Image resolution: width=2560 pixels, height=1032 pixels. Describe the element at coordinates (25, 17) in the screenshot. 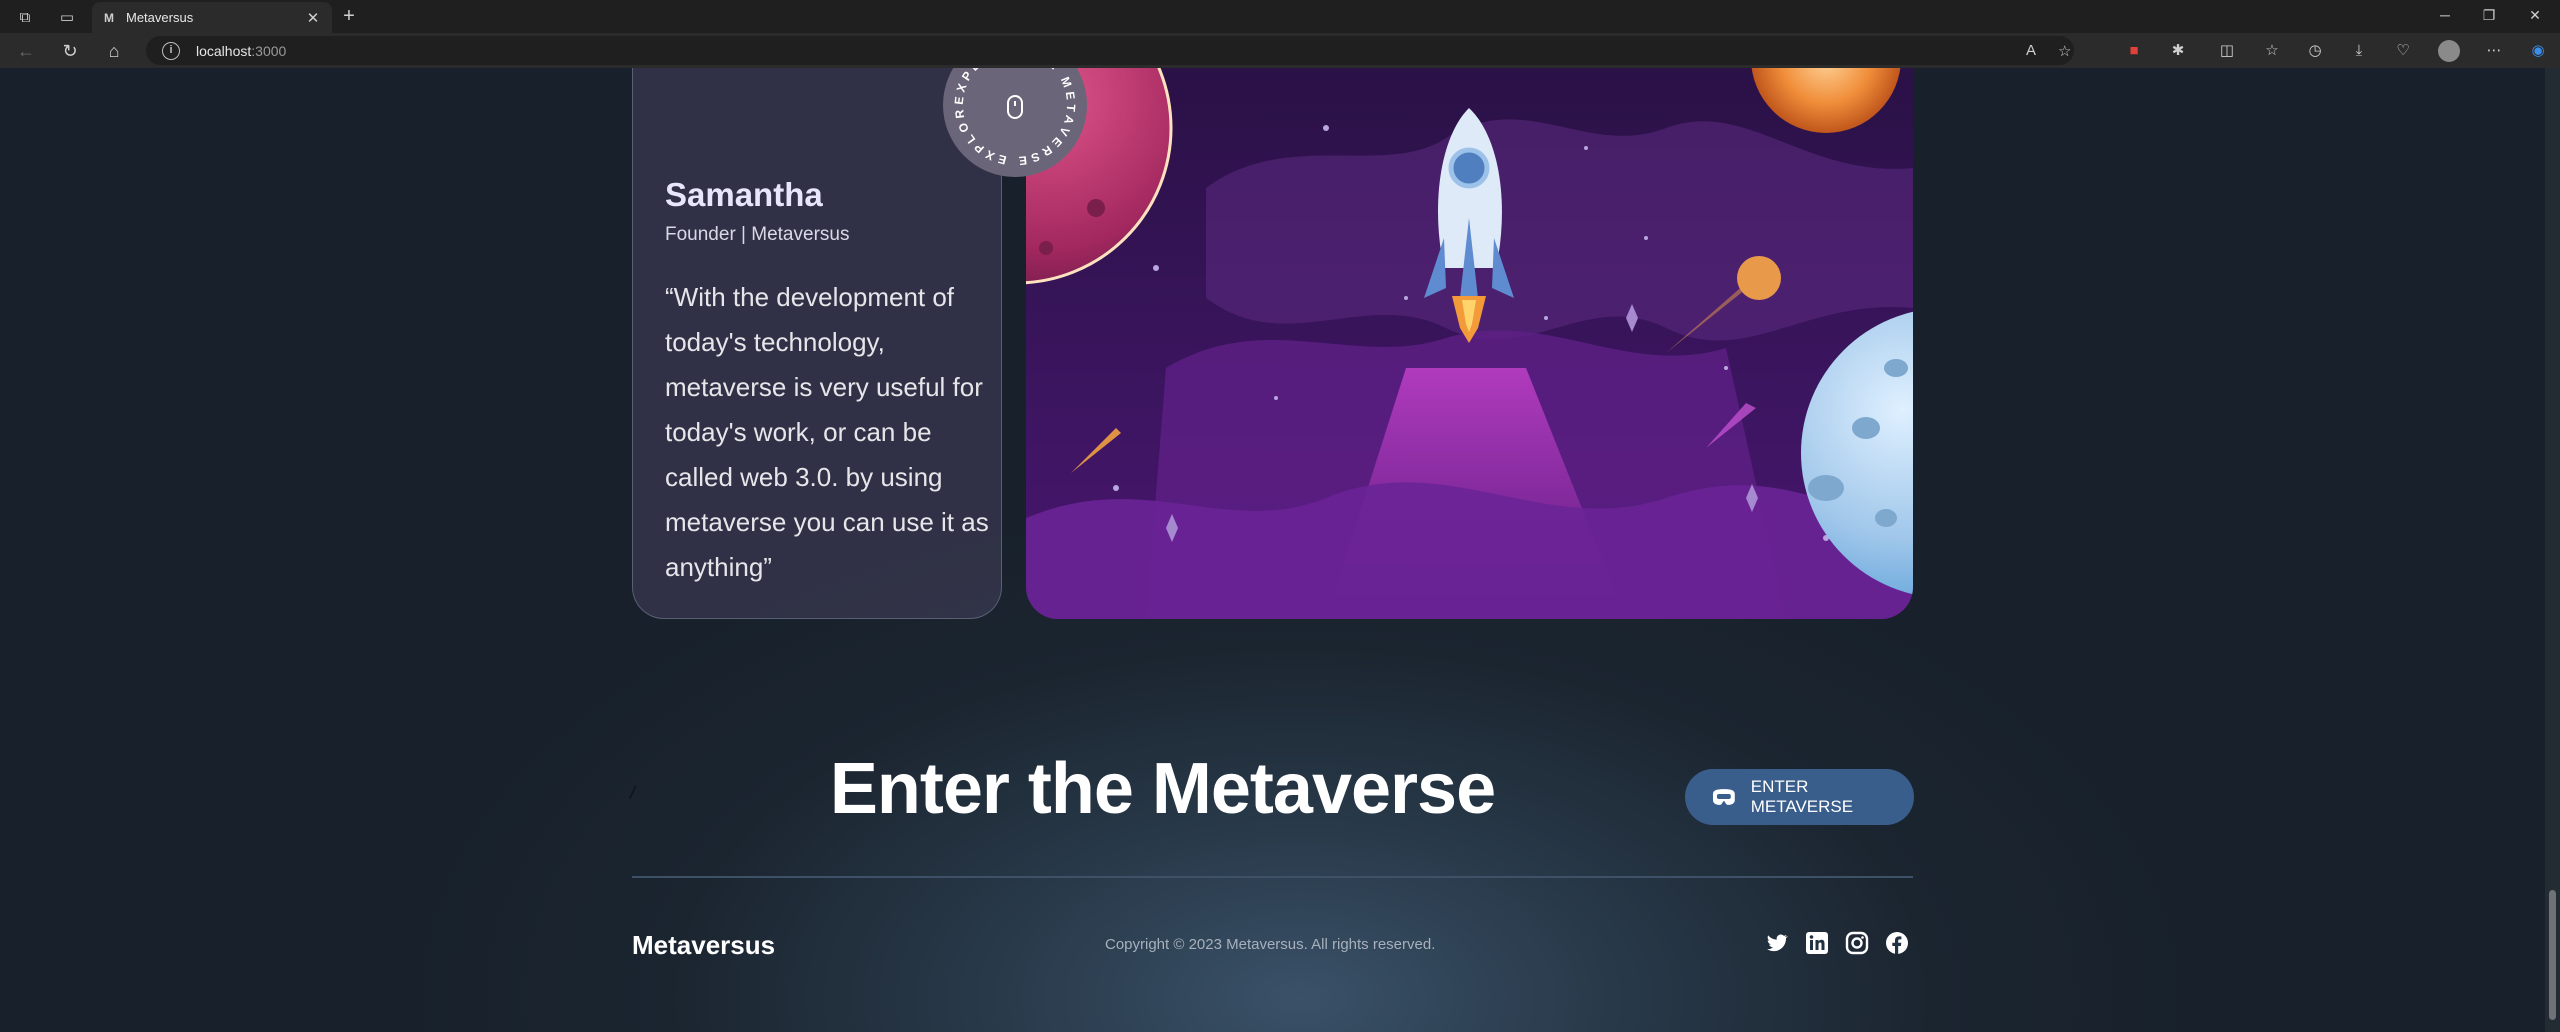

I see `workspaces-icon: ⧉` at that location.